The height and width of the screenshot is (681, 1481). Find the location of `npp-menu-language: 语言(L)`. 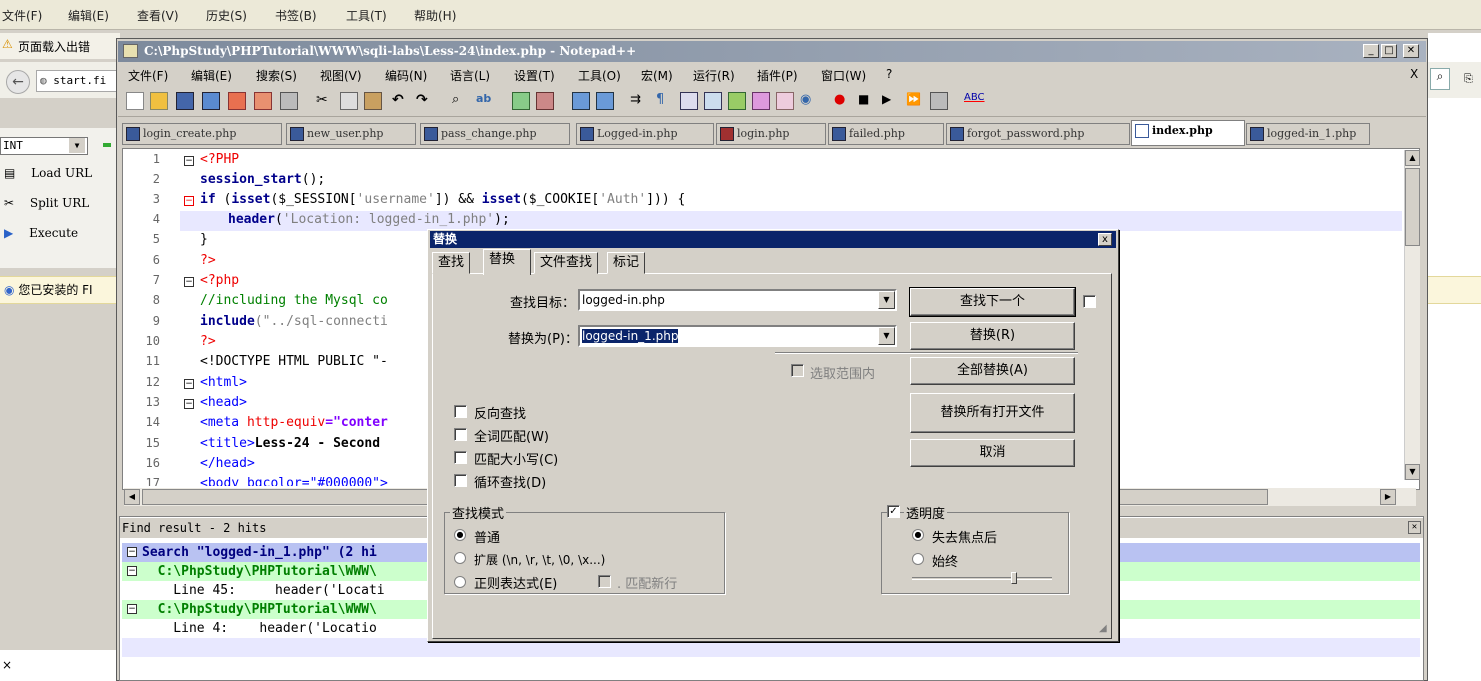

npp-menu-language: 语言(L) is located at coordinates (470, 75).